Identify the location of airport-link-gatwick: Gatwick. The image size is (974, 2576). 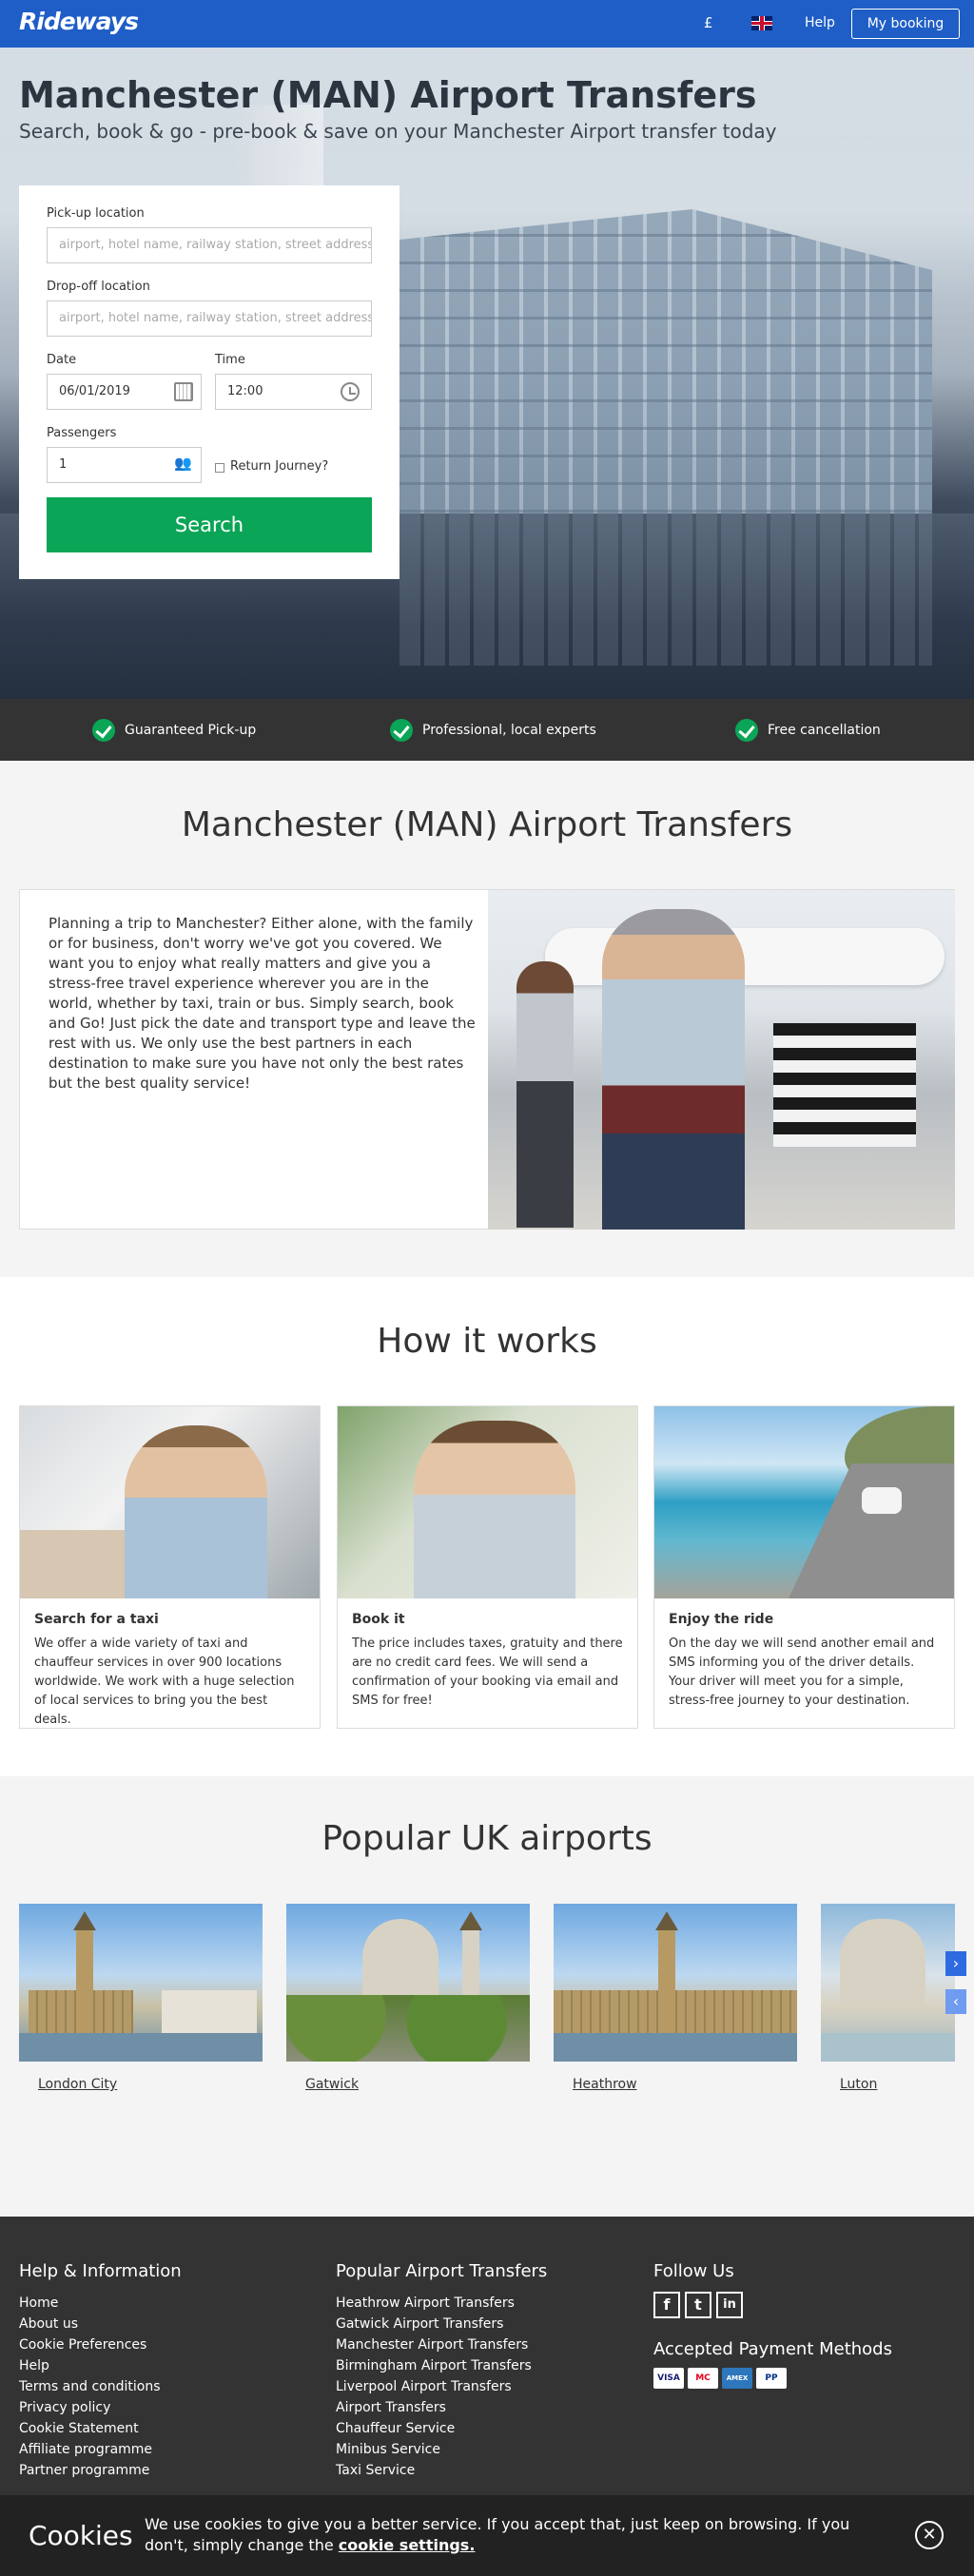
(332, 2084).